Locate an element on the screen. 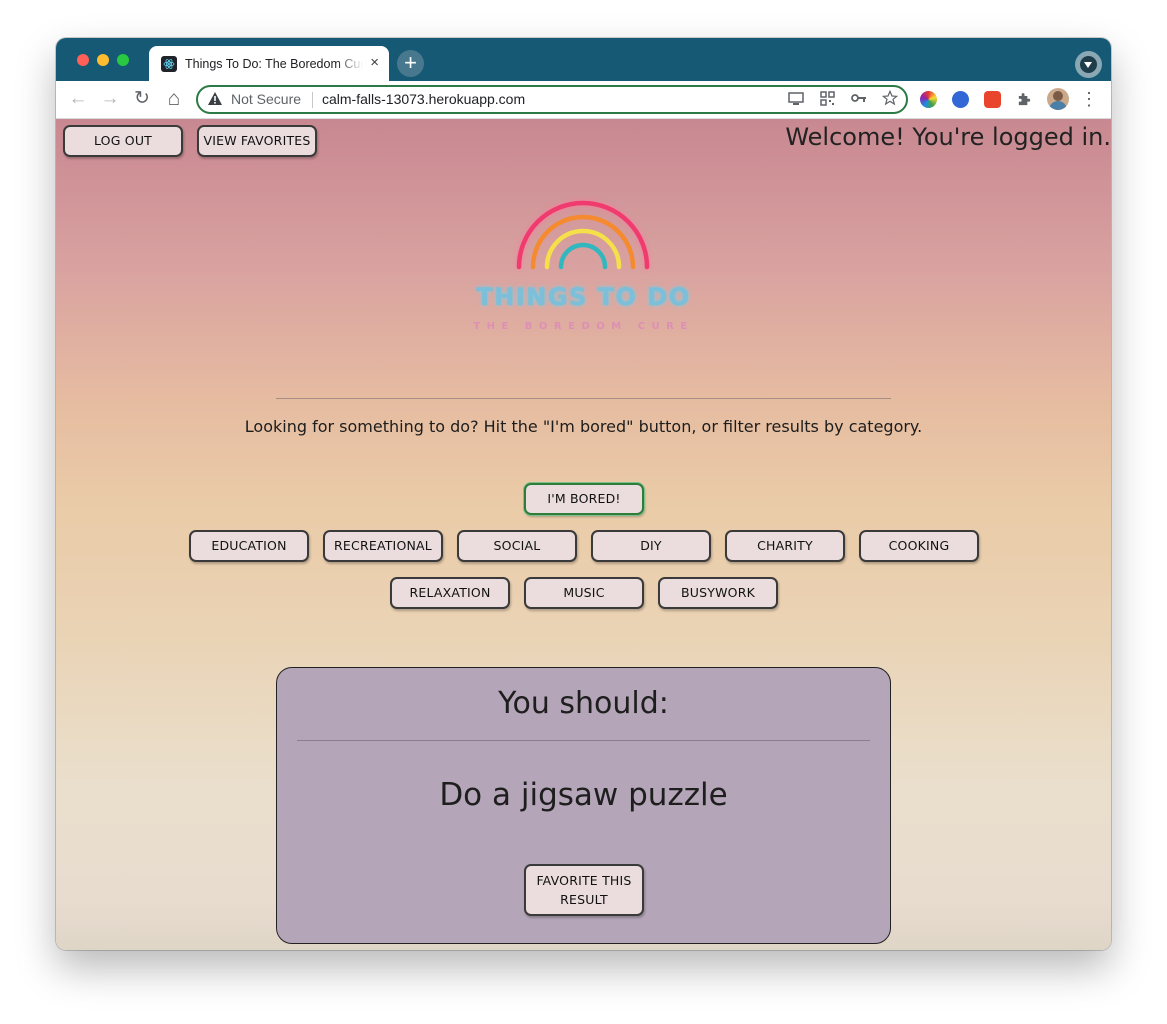 The image size is (1167, 1024). minimize-window-button is located at coordinates (103, 60).